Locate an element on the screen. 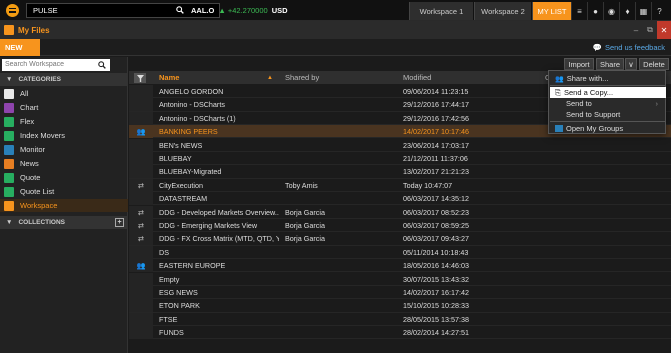  category-workspace: Workspace is located at coordinates (64, 205).